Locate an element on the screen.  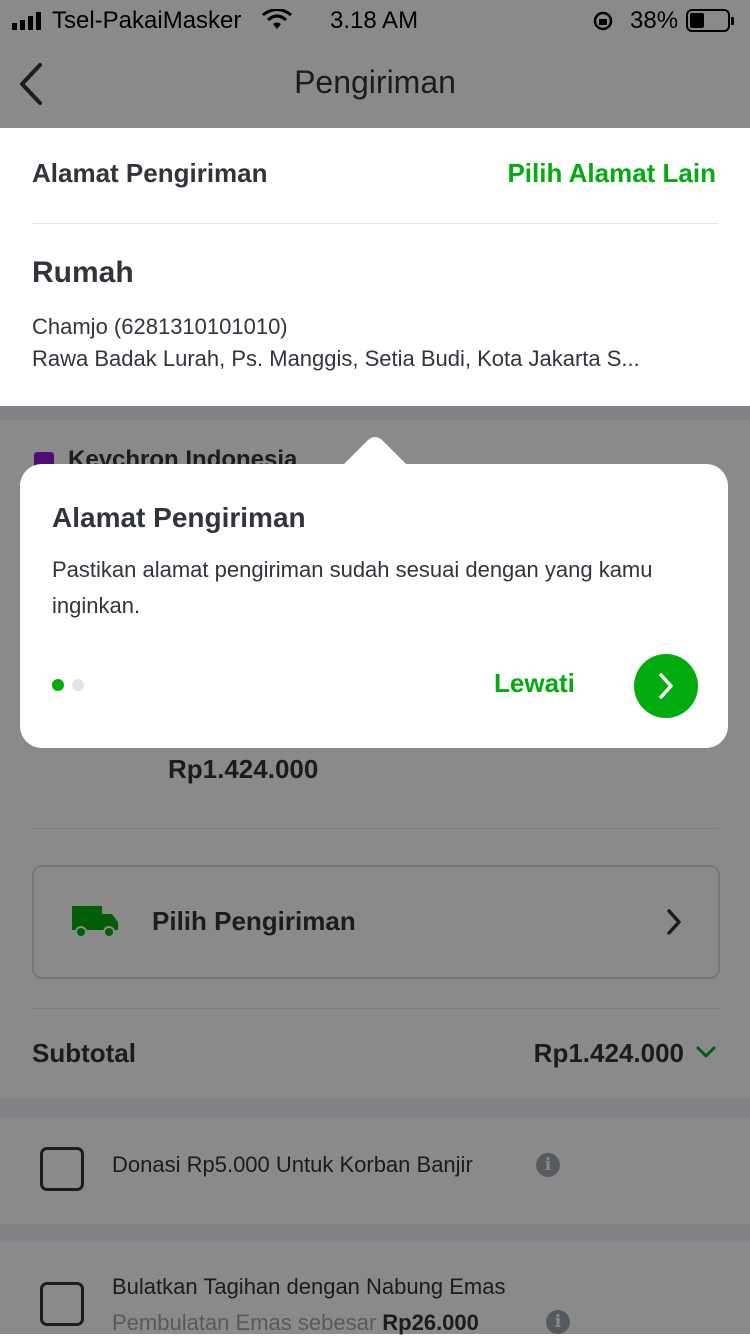
divider is located at coordinates (375, 223).